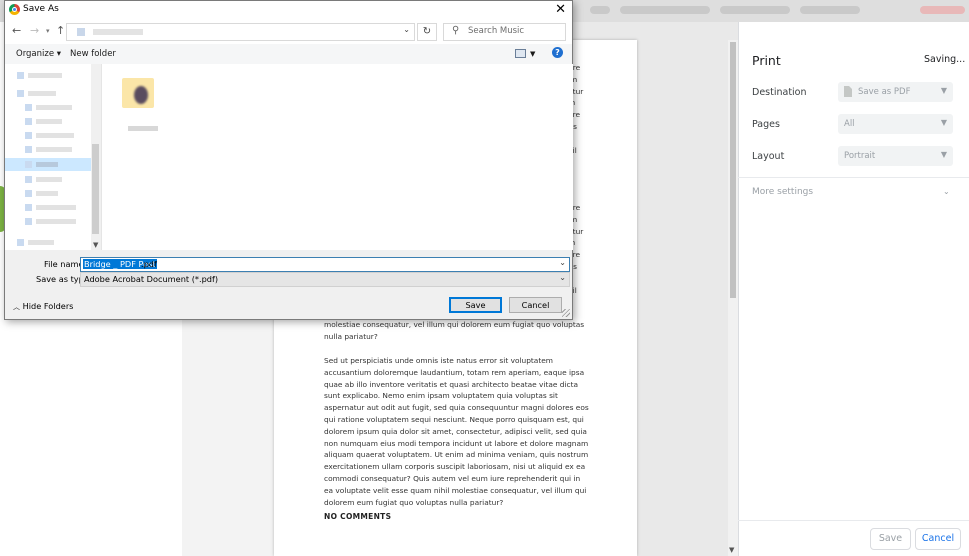  I want to click on hide-folders-label: Hide Folders, so click(48, 306).